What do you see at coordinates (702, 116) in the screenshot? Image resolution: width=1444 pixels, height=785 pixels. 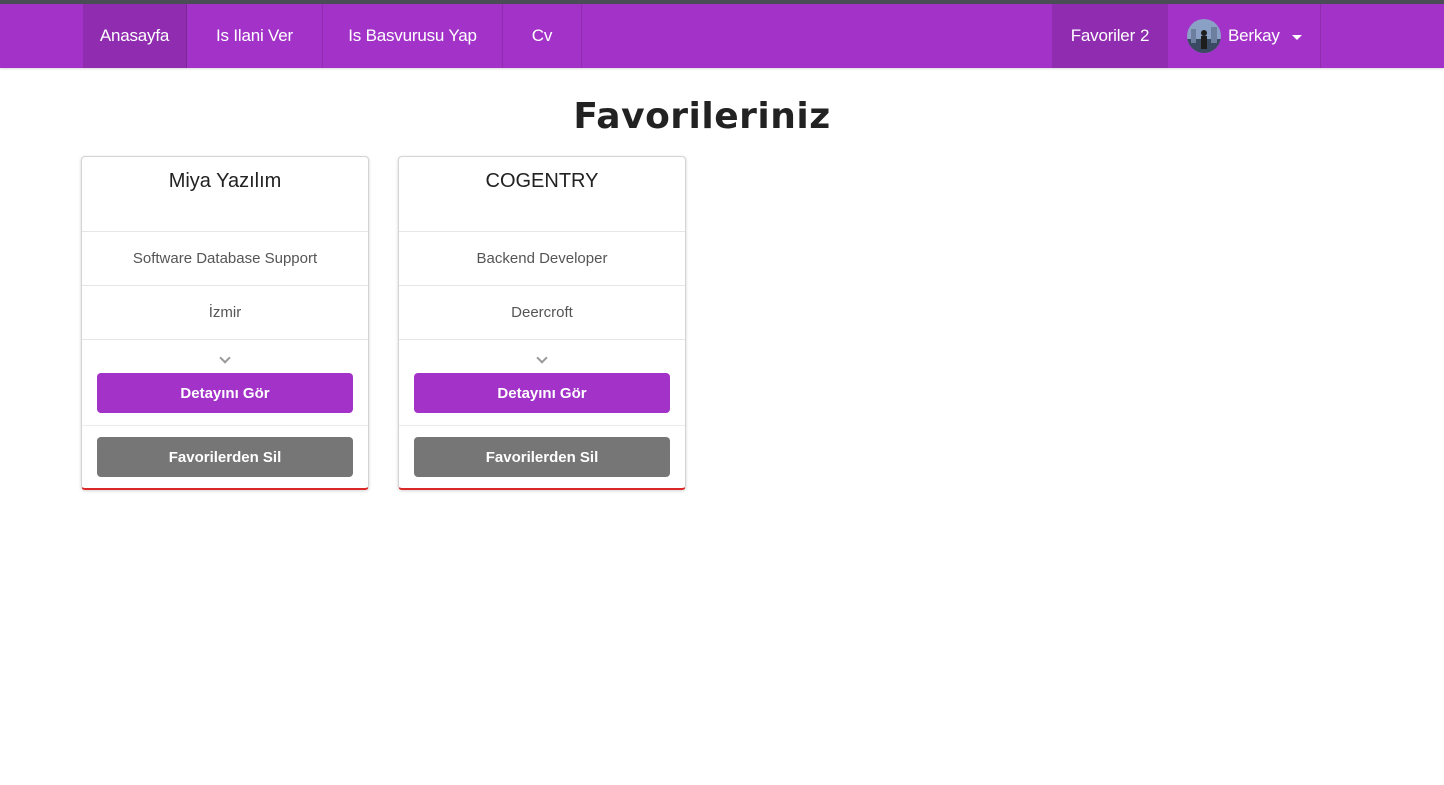 I see `page-title: Favorileriniz` at bounding box center [702, 116].